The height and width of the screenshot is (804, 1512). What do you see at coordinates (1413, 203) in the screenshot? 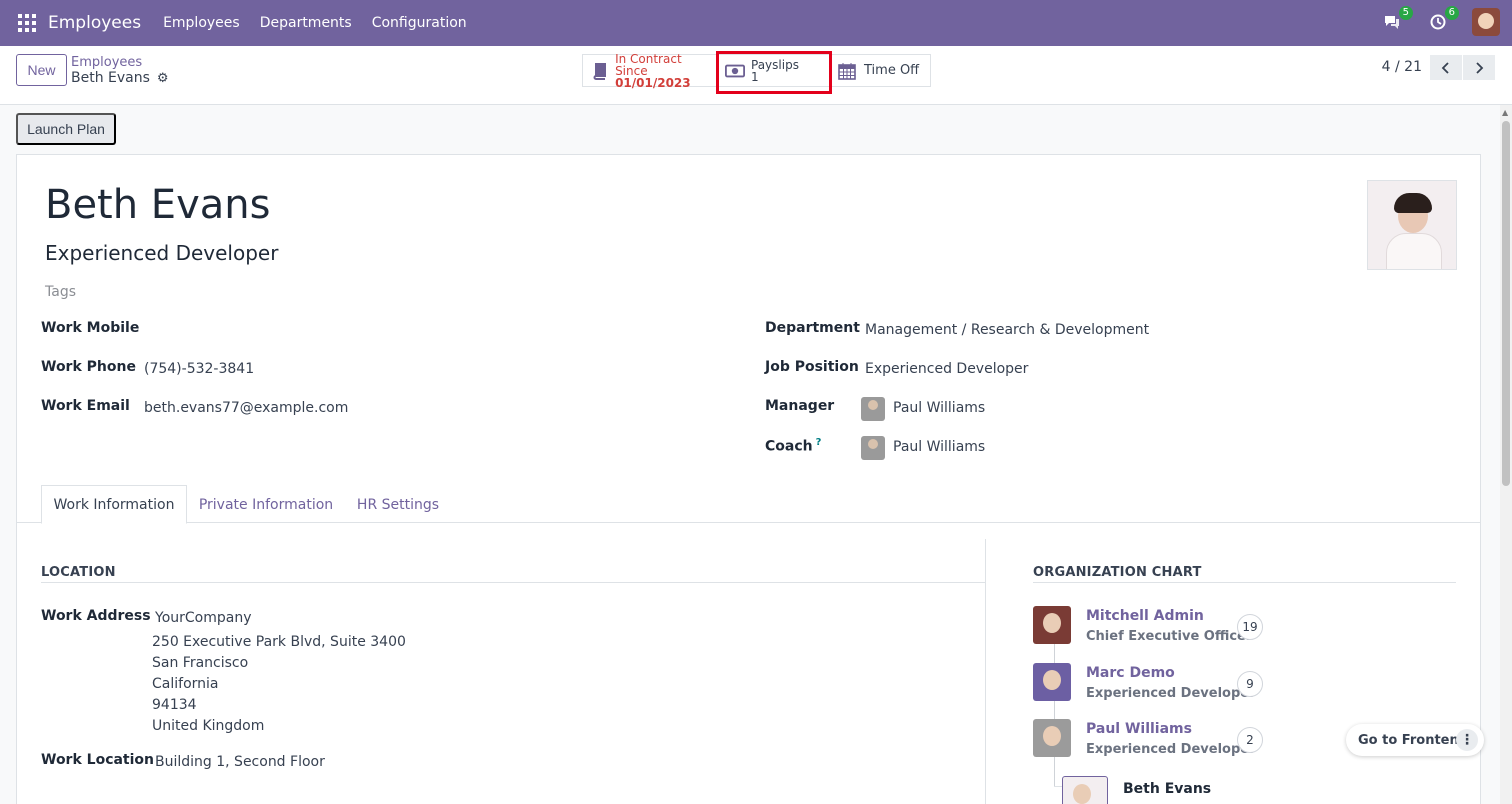
I see `photo-hair-shape` at bounding box center [1413, 203].